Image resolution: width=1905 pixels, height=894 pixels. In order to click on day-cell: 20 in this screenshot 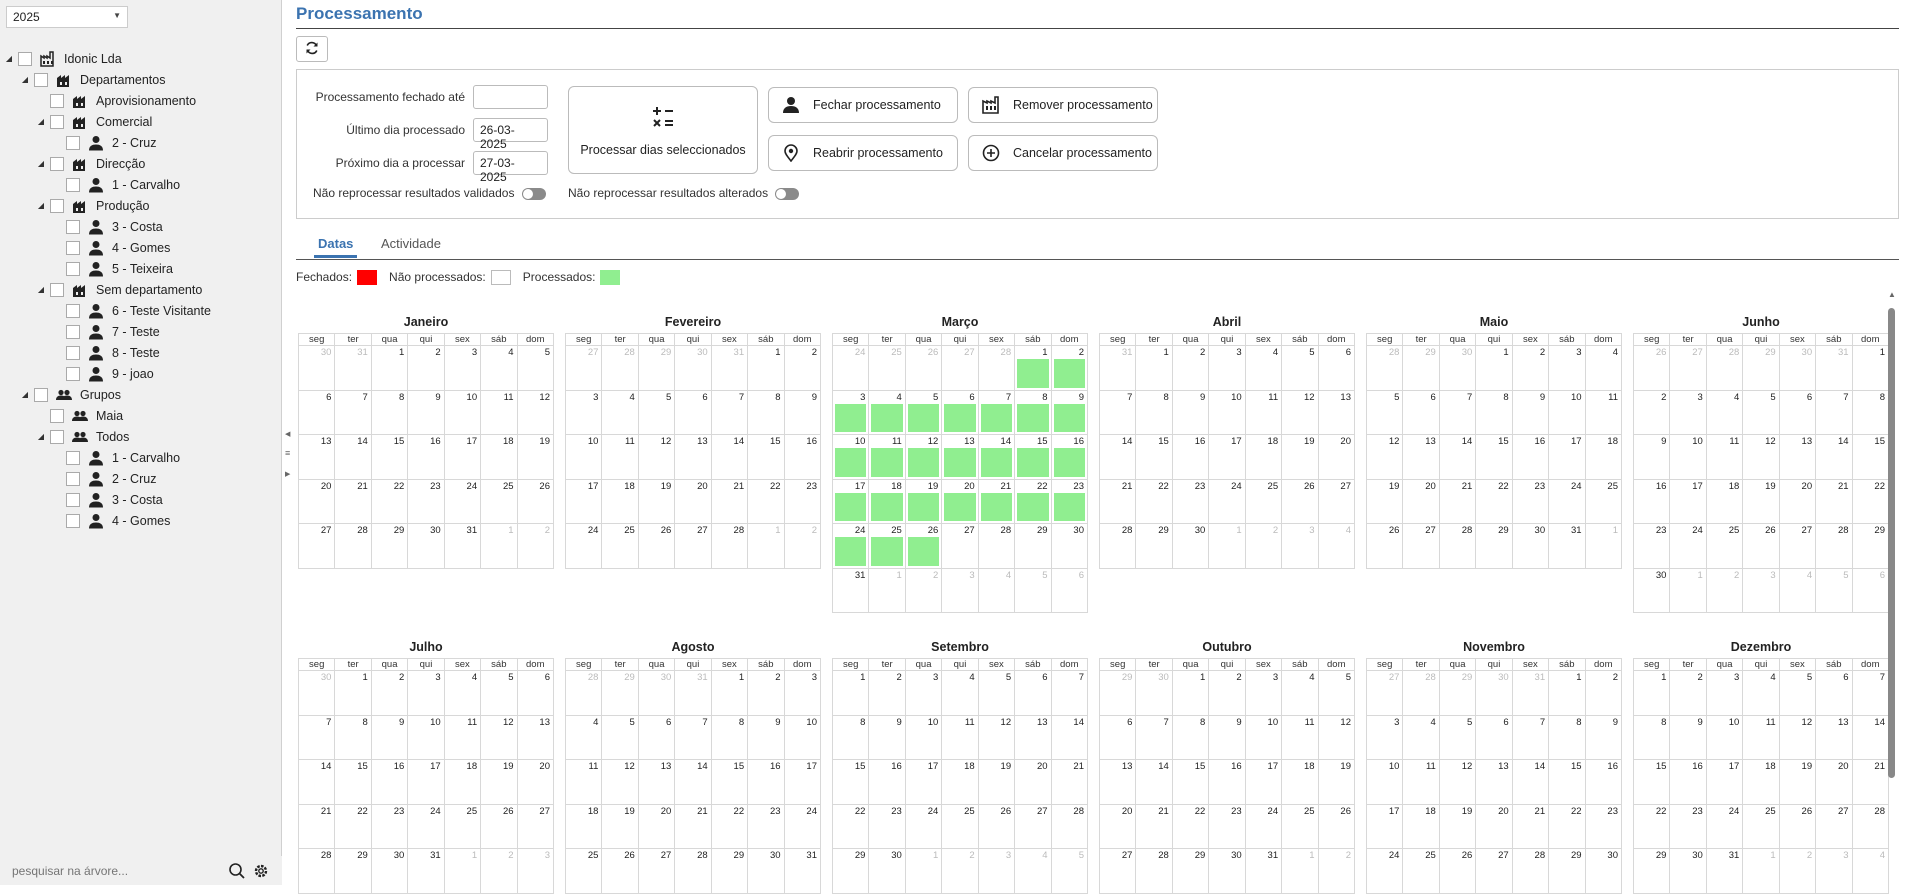, I will do `click(1834, 782)`.